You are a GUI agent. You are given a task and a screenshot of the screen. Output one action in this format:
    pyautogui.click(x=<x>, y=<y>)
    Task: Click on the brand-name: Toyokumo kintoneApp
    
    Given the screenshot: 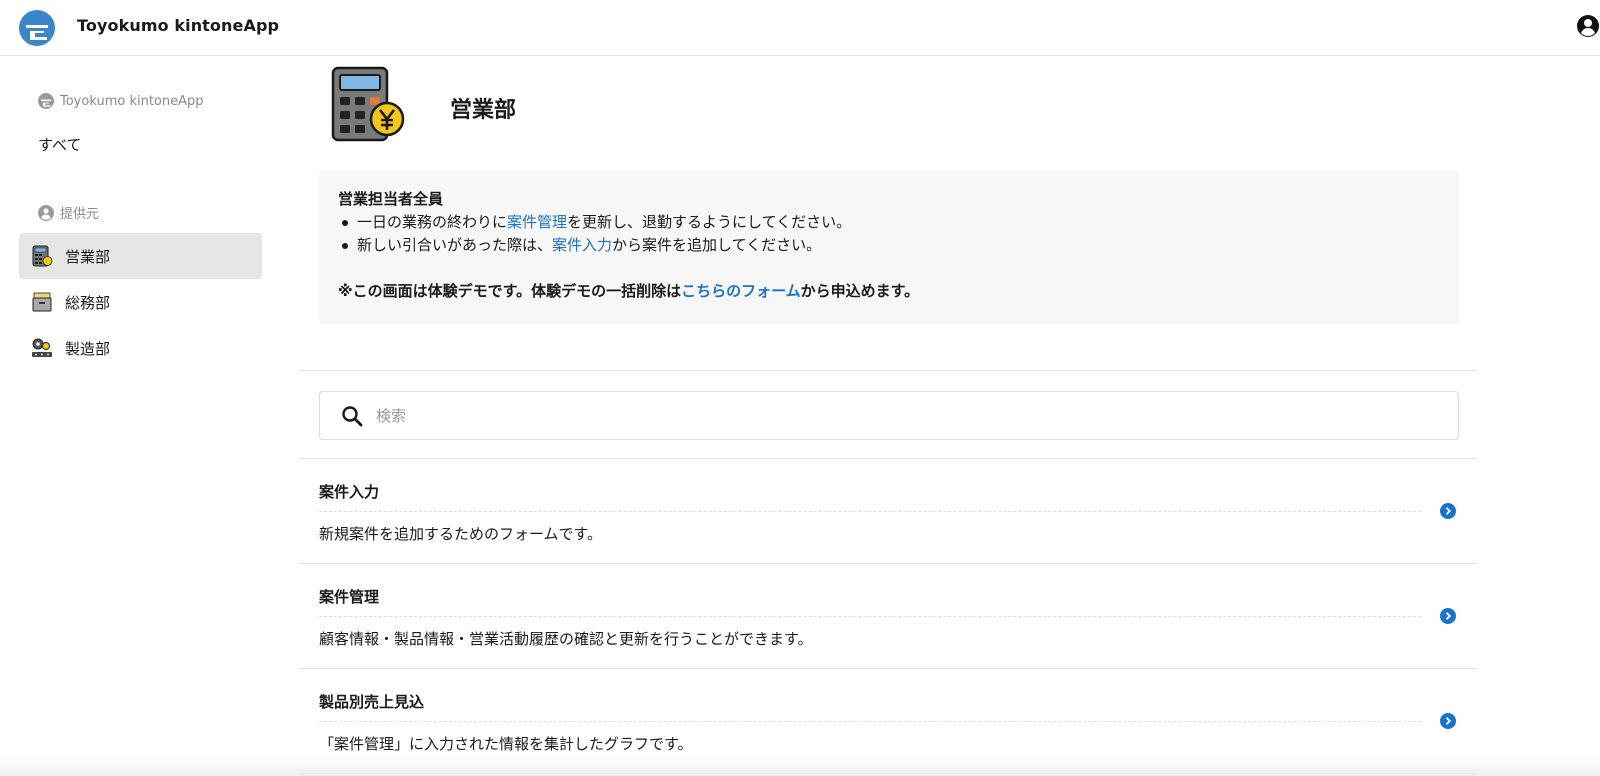 What is the action you would take?
    pyautogui.click(x=178, y=25)
    